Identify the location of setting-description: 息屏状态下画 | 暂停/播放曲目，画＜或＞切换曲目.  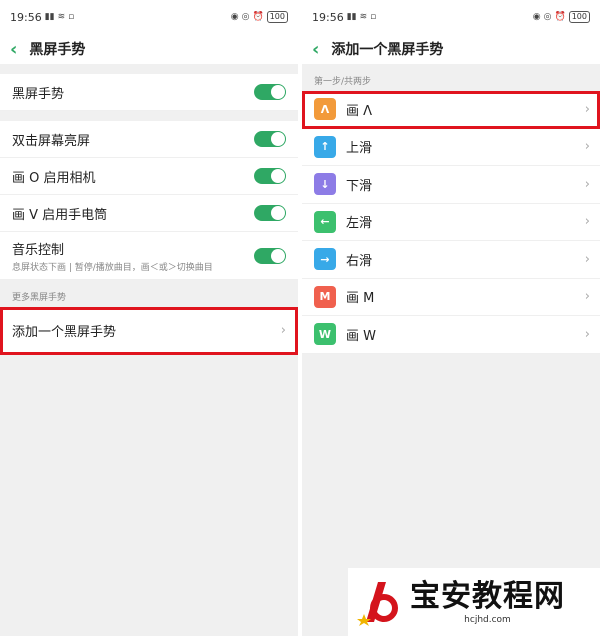
(112, 267).